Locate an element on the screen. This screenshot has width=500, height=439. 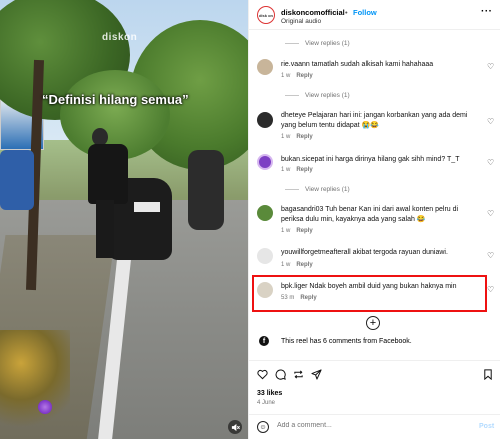
speaker-muted-icon is located at coordinates (235, 427).